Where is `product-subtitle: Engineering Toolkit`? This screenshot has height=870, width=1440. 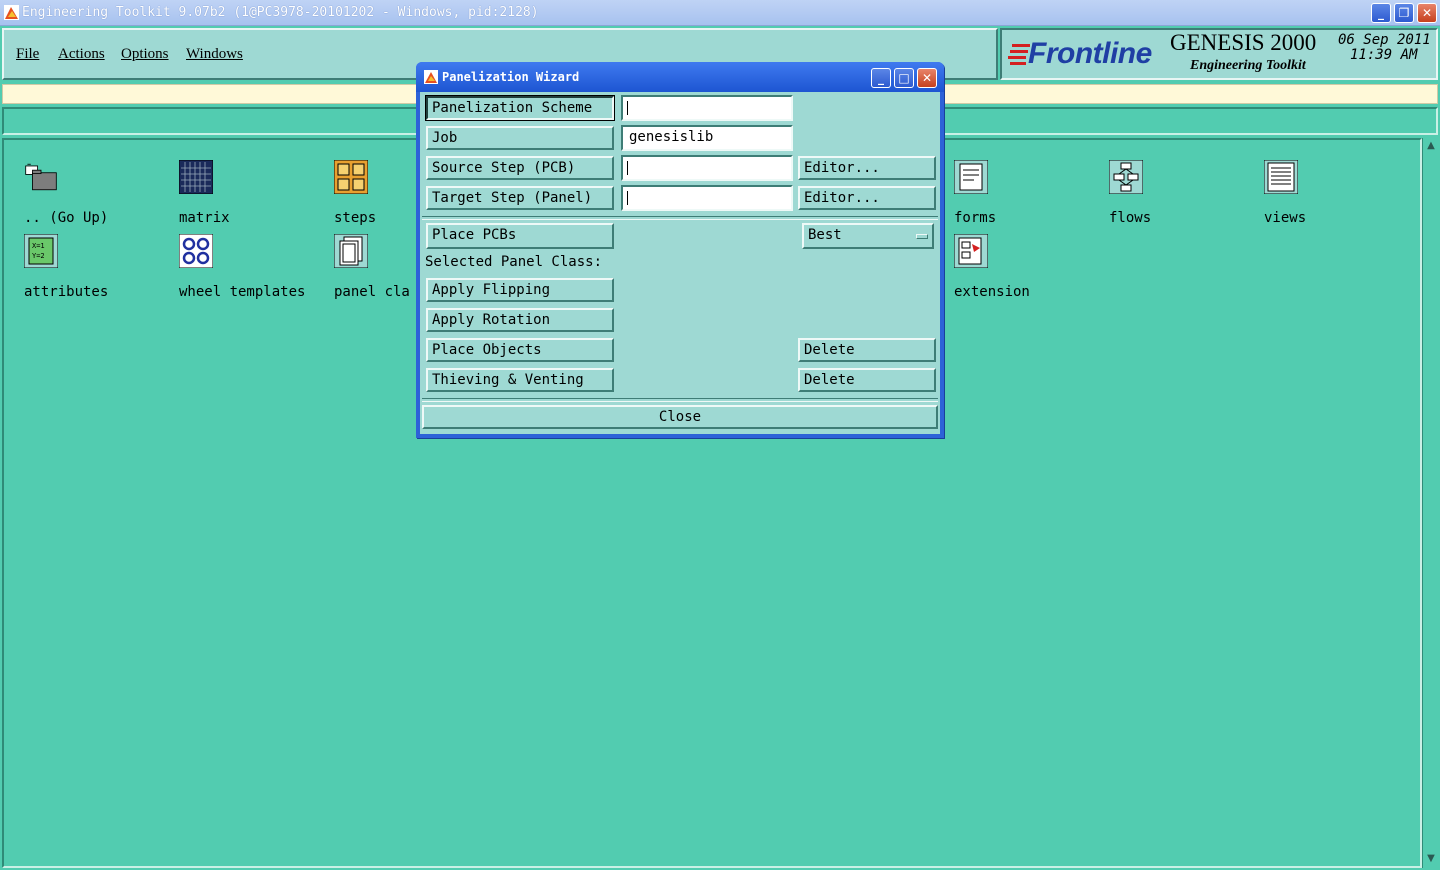
product-subtitle: Engineering Toolkit is located at coordinates (1248, 65).